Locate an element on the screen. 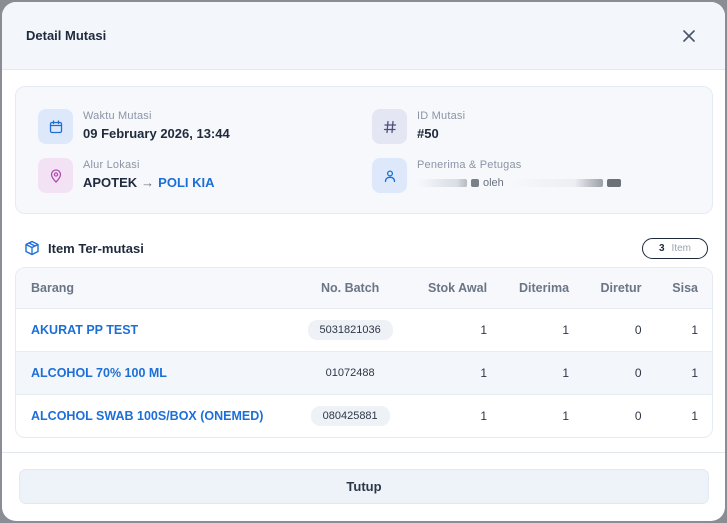 Image resolution: width=727 pixels, height=523 pixels. header-diretur: Diretur is located at coordinates (621, 287).